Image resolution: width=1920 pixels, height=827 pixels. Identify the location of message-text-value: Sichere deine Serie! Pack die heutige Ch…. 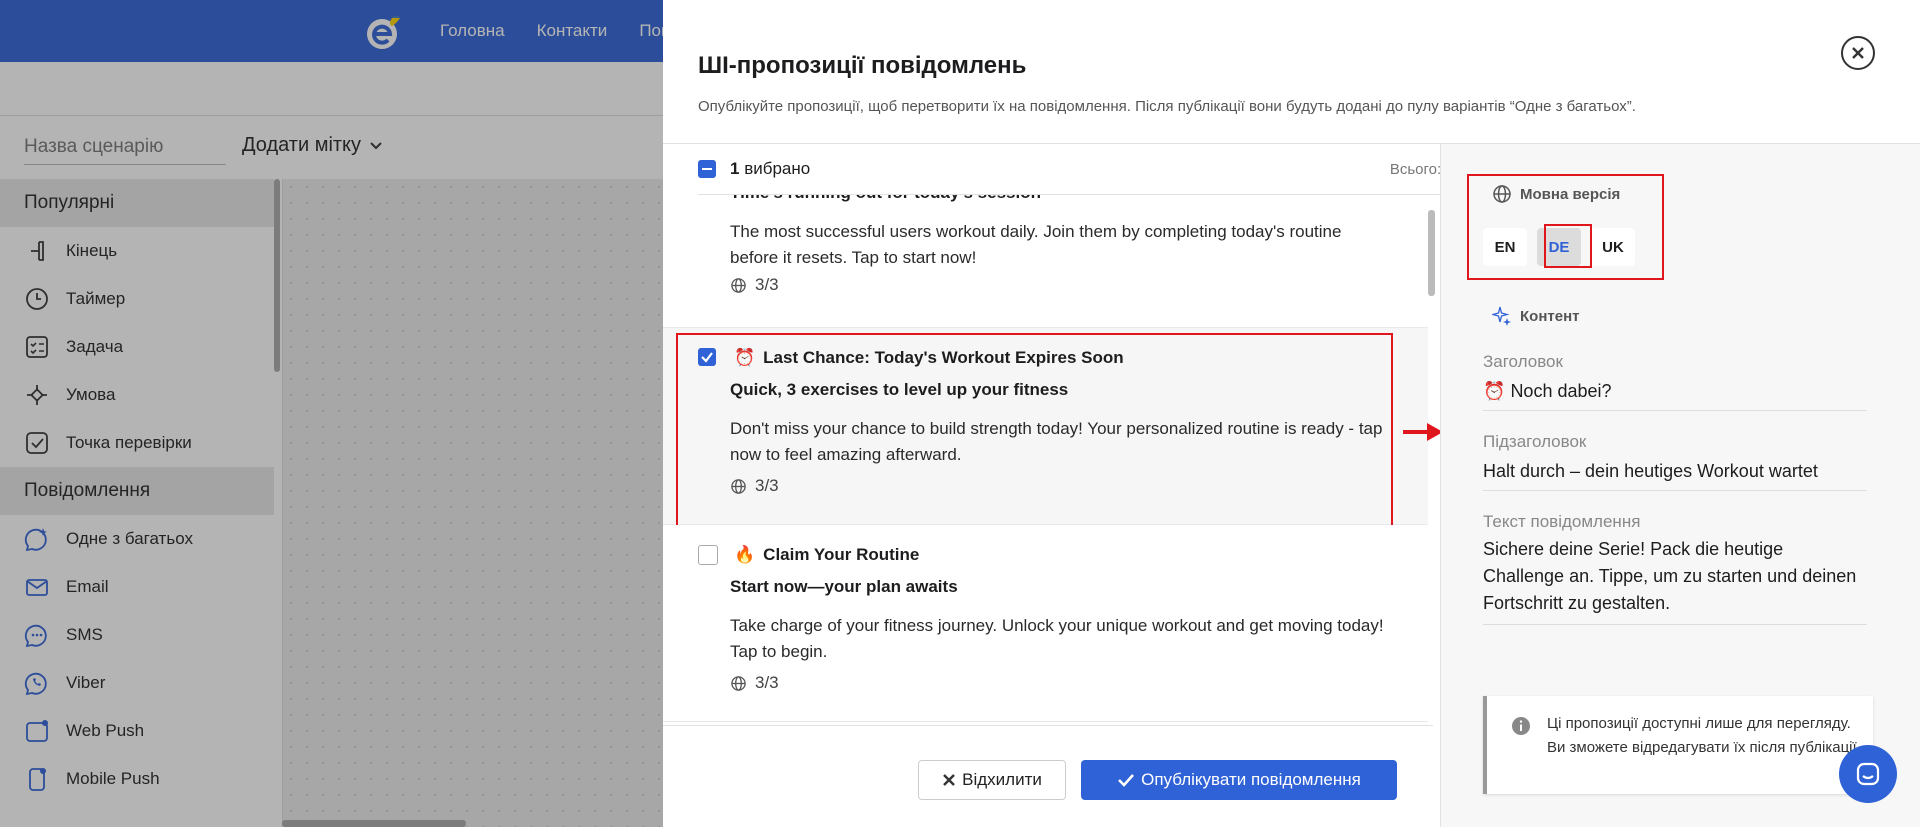
(1670, 576).